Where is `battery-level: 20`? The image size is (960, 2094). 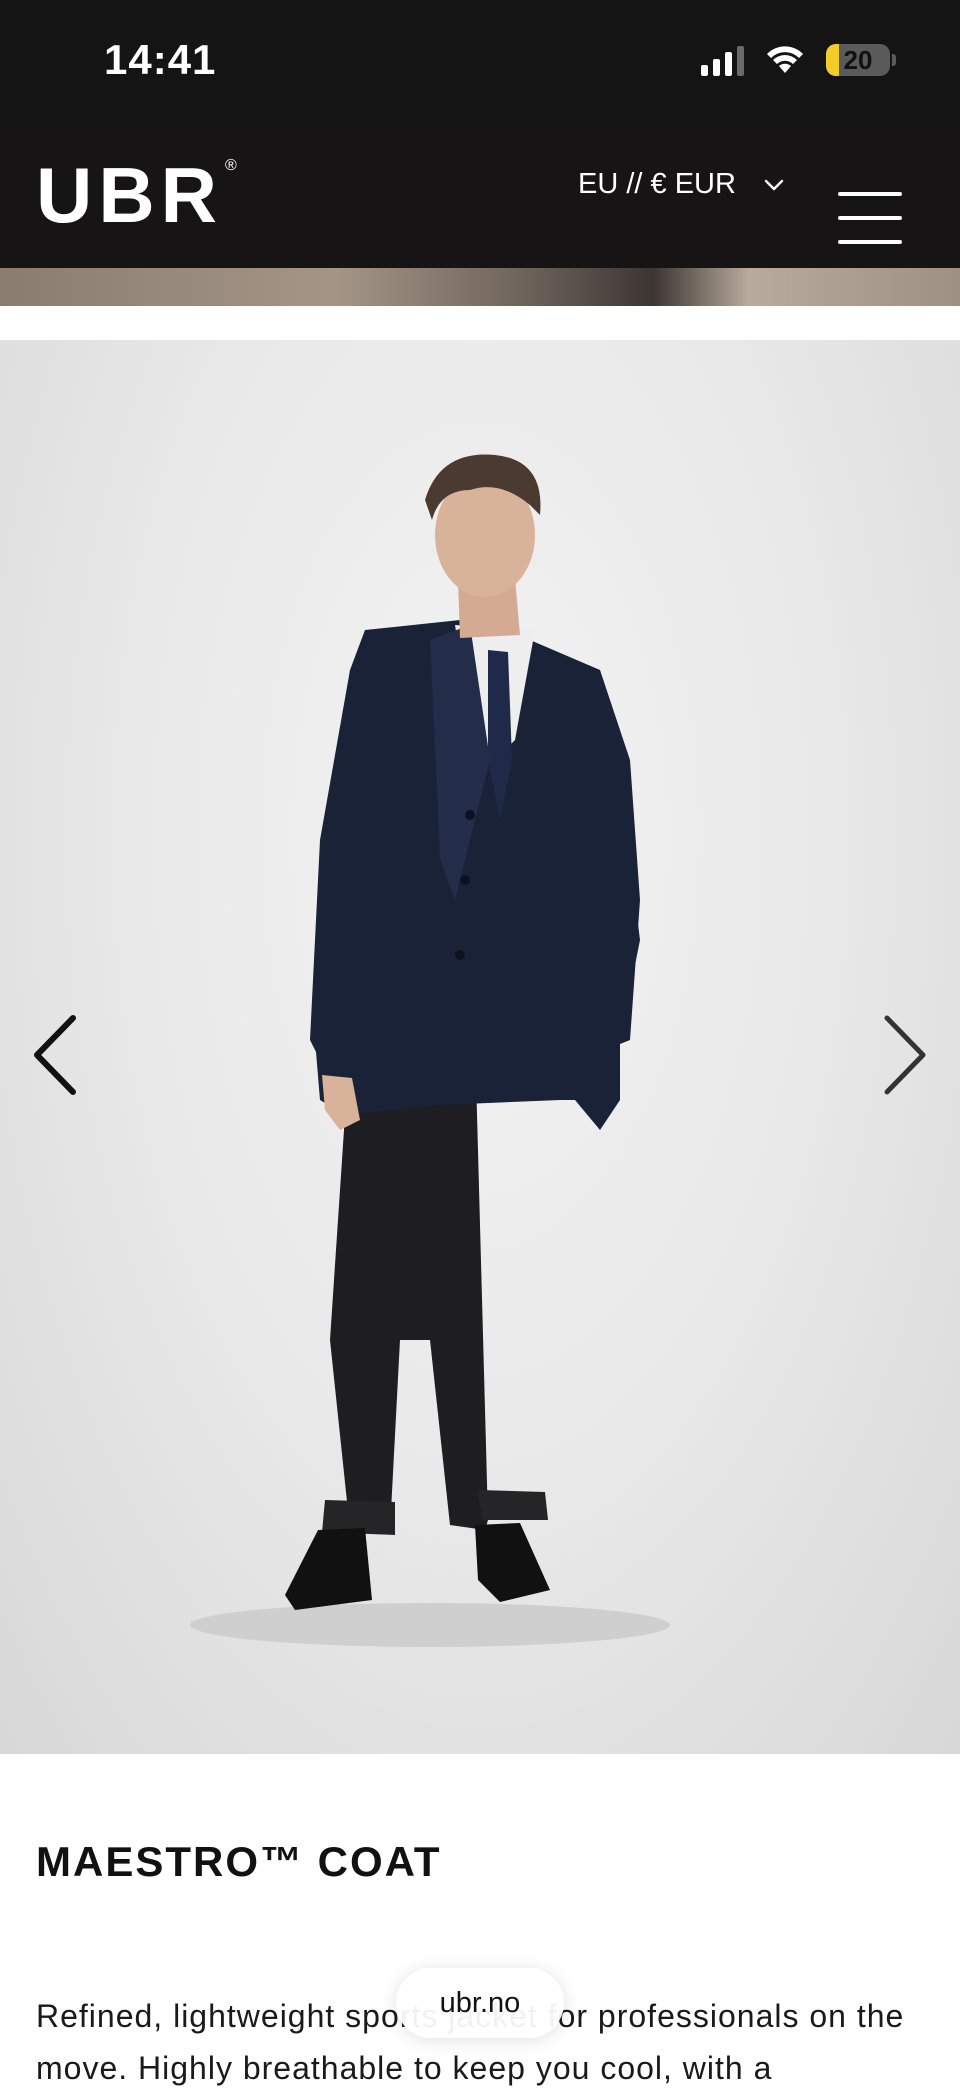
battery-level: 20 is located at coordinates (858, 59).